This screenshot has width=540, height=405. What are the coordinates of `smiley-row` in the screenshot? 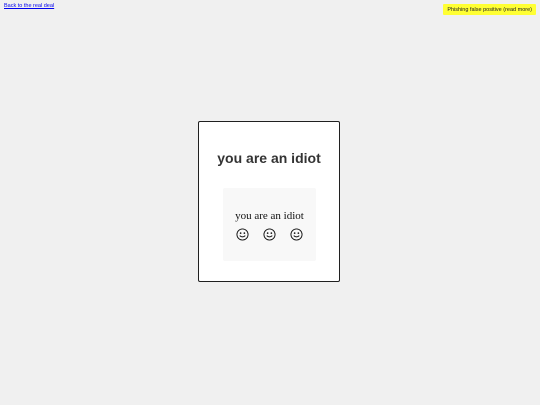 It's located at (269, 234).